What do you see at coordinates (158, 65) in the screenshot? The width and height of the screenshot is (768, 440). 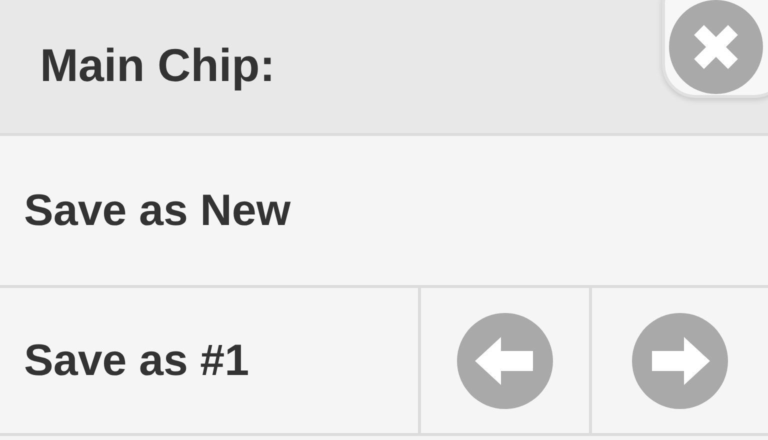 I see `panel-title: Main Chip:` at bounding box center [158, 65].